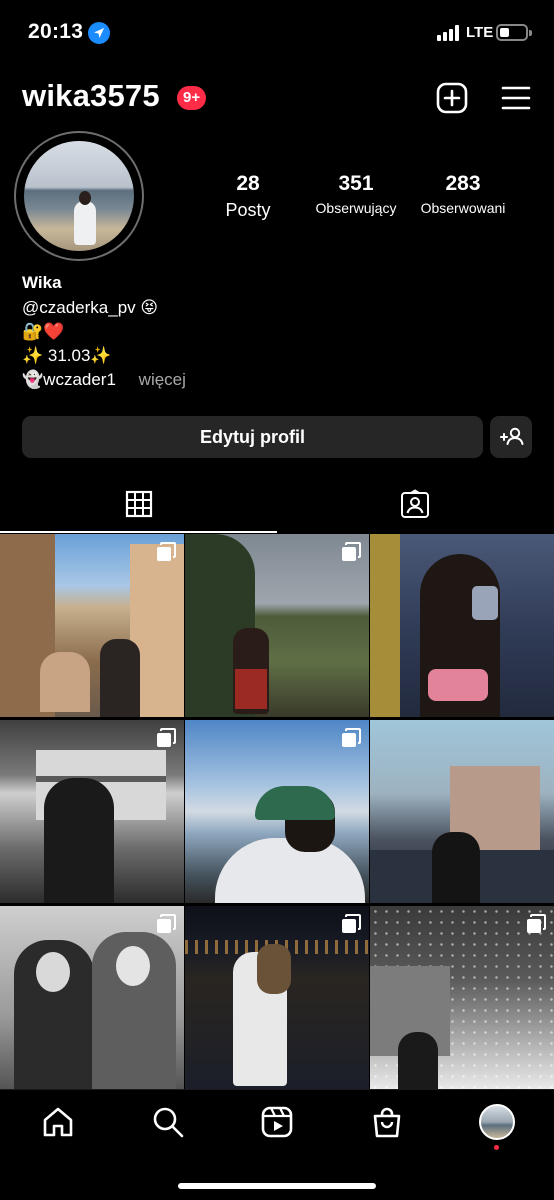 This screenshot has width=554, height=1200. Describe the element at coordinates (252, 437) in the screenshot. I see `edit-profile-button: Edytuj profil` at that location.